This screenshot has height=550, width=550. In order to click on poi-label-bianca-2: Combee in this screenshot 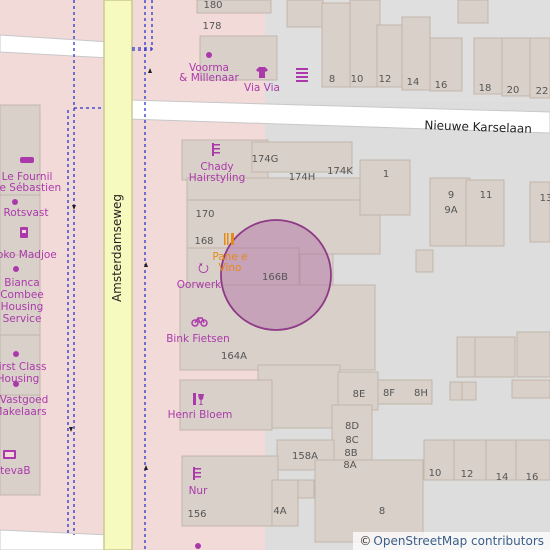, I will do `click(22, 295)`.